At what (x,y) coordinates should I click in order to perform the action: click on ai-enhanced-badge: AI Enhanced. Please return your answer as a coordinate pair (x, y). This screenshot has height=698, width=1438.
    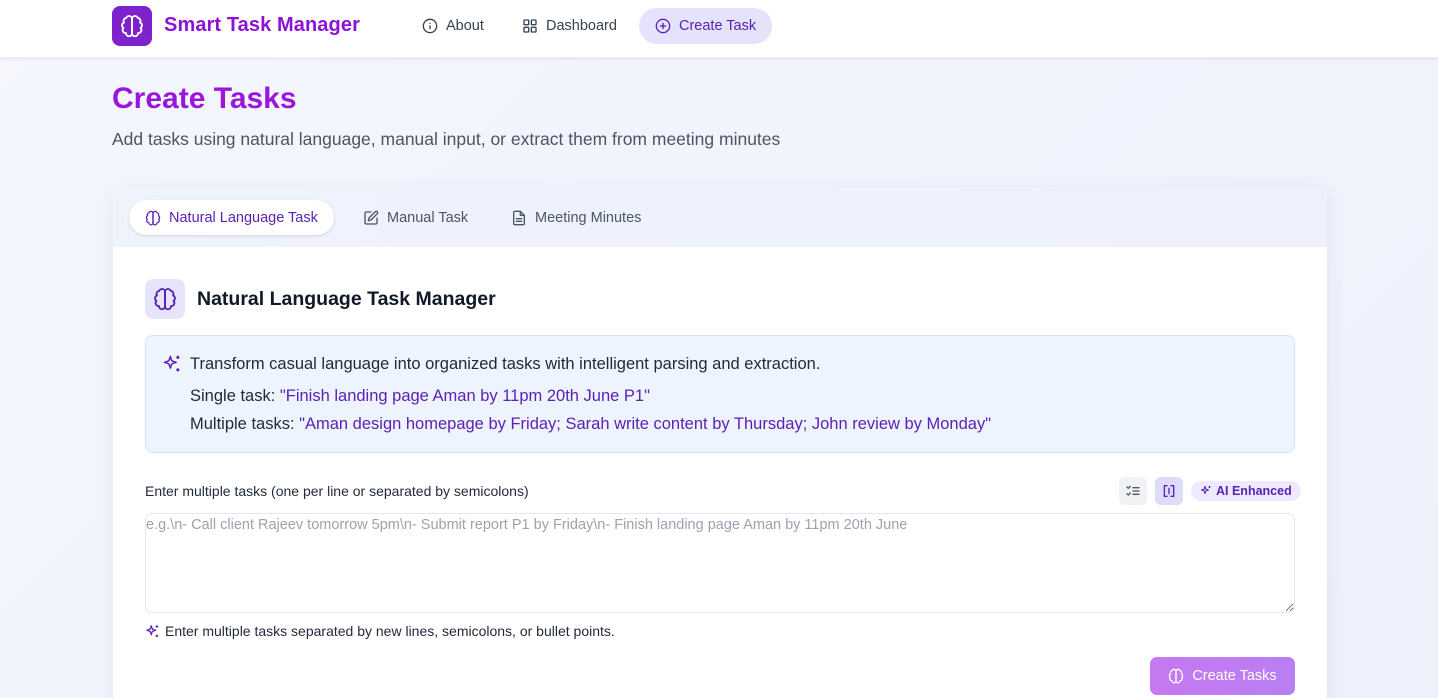
    Looking at the image, I should click on (1246, 491).